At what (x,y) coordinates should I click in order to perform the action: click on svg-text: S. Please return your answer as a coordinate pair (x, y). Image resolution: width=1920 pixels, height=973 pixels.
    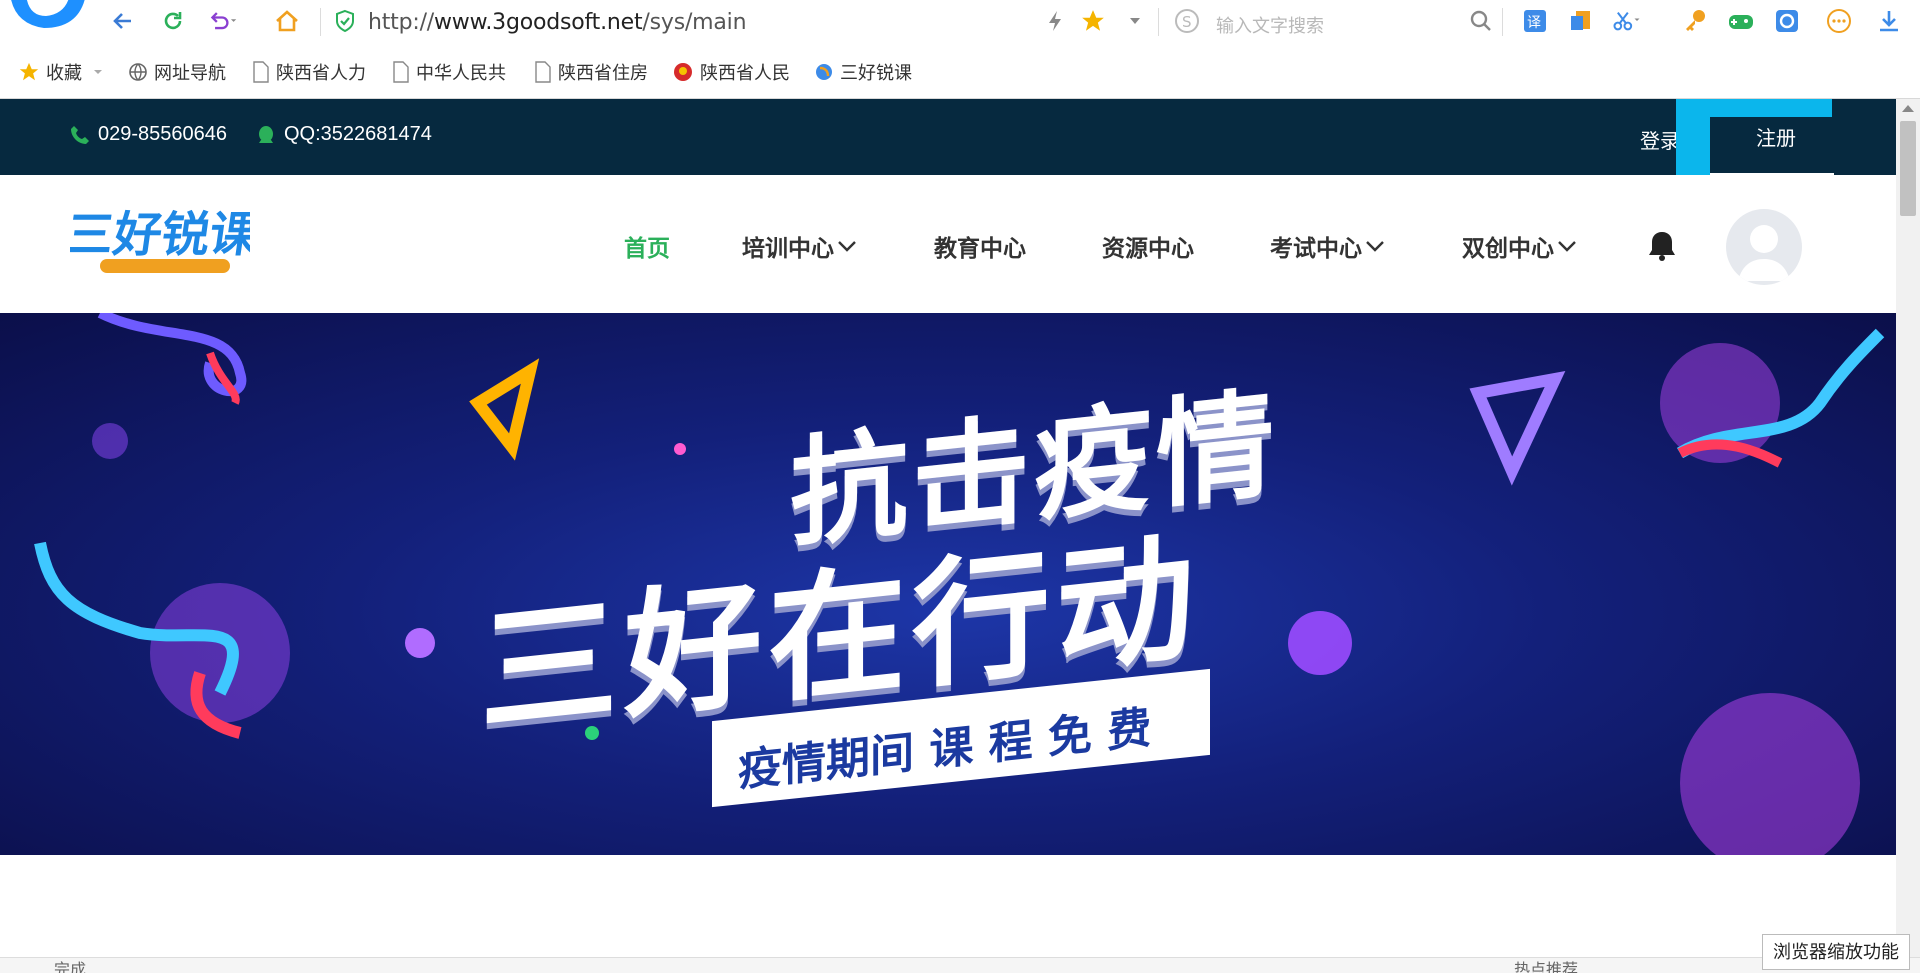
    Looking at the image, I should click on (1187, 22).